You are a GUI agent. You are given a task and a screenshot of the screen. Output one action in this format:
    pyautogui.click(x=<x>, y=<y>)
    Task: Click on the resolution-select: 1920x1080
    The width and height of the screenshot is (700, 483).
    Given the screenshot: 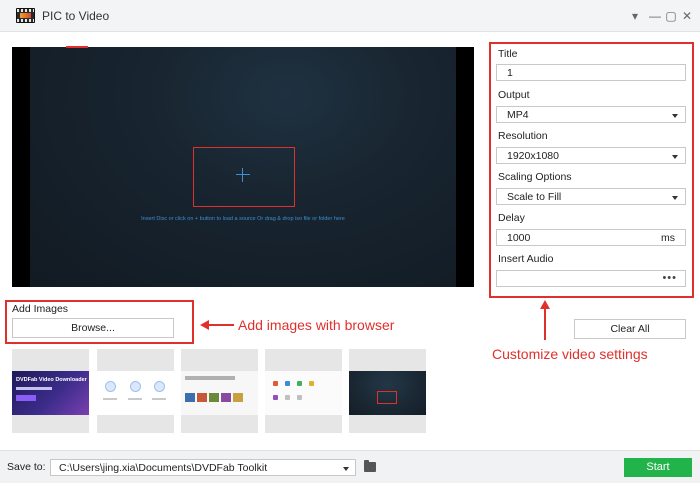 What is the action you would take?
    pyautogui.click(x=591, y=155)
    